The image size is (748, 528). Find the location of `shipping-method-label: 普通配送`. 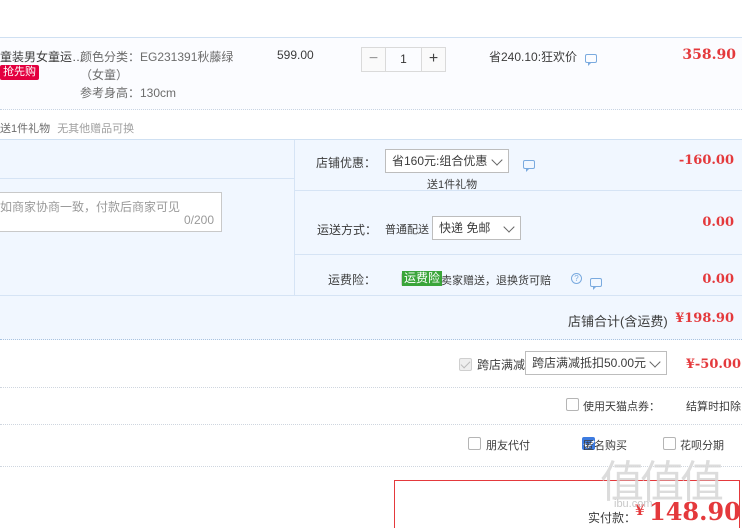

shipping-method-label: 普通配送 is located at coordinates (407, 230).